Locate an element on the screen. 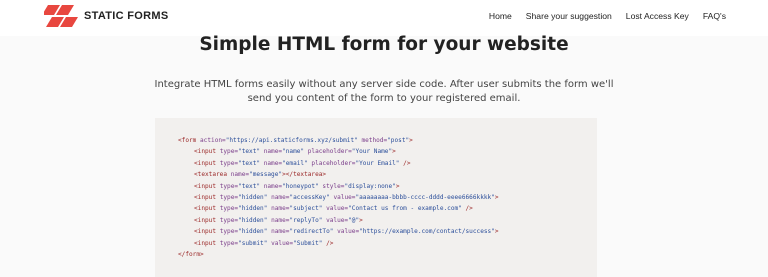  nav-lost-access-key-link: Lost Access Key is located at coordinates (657, 16).